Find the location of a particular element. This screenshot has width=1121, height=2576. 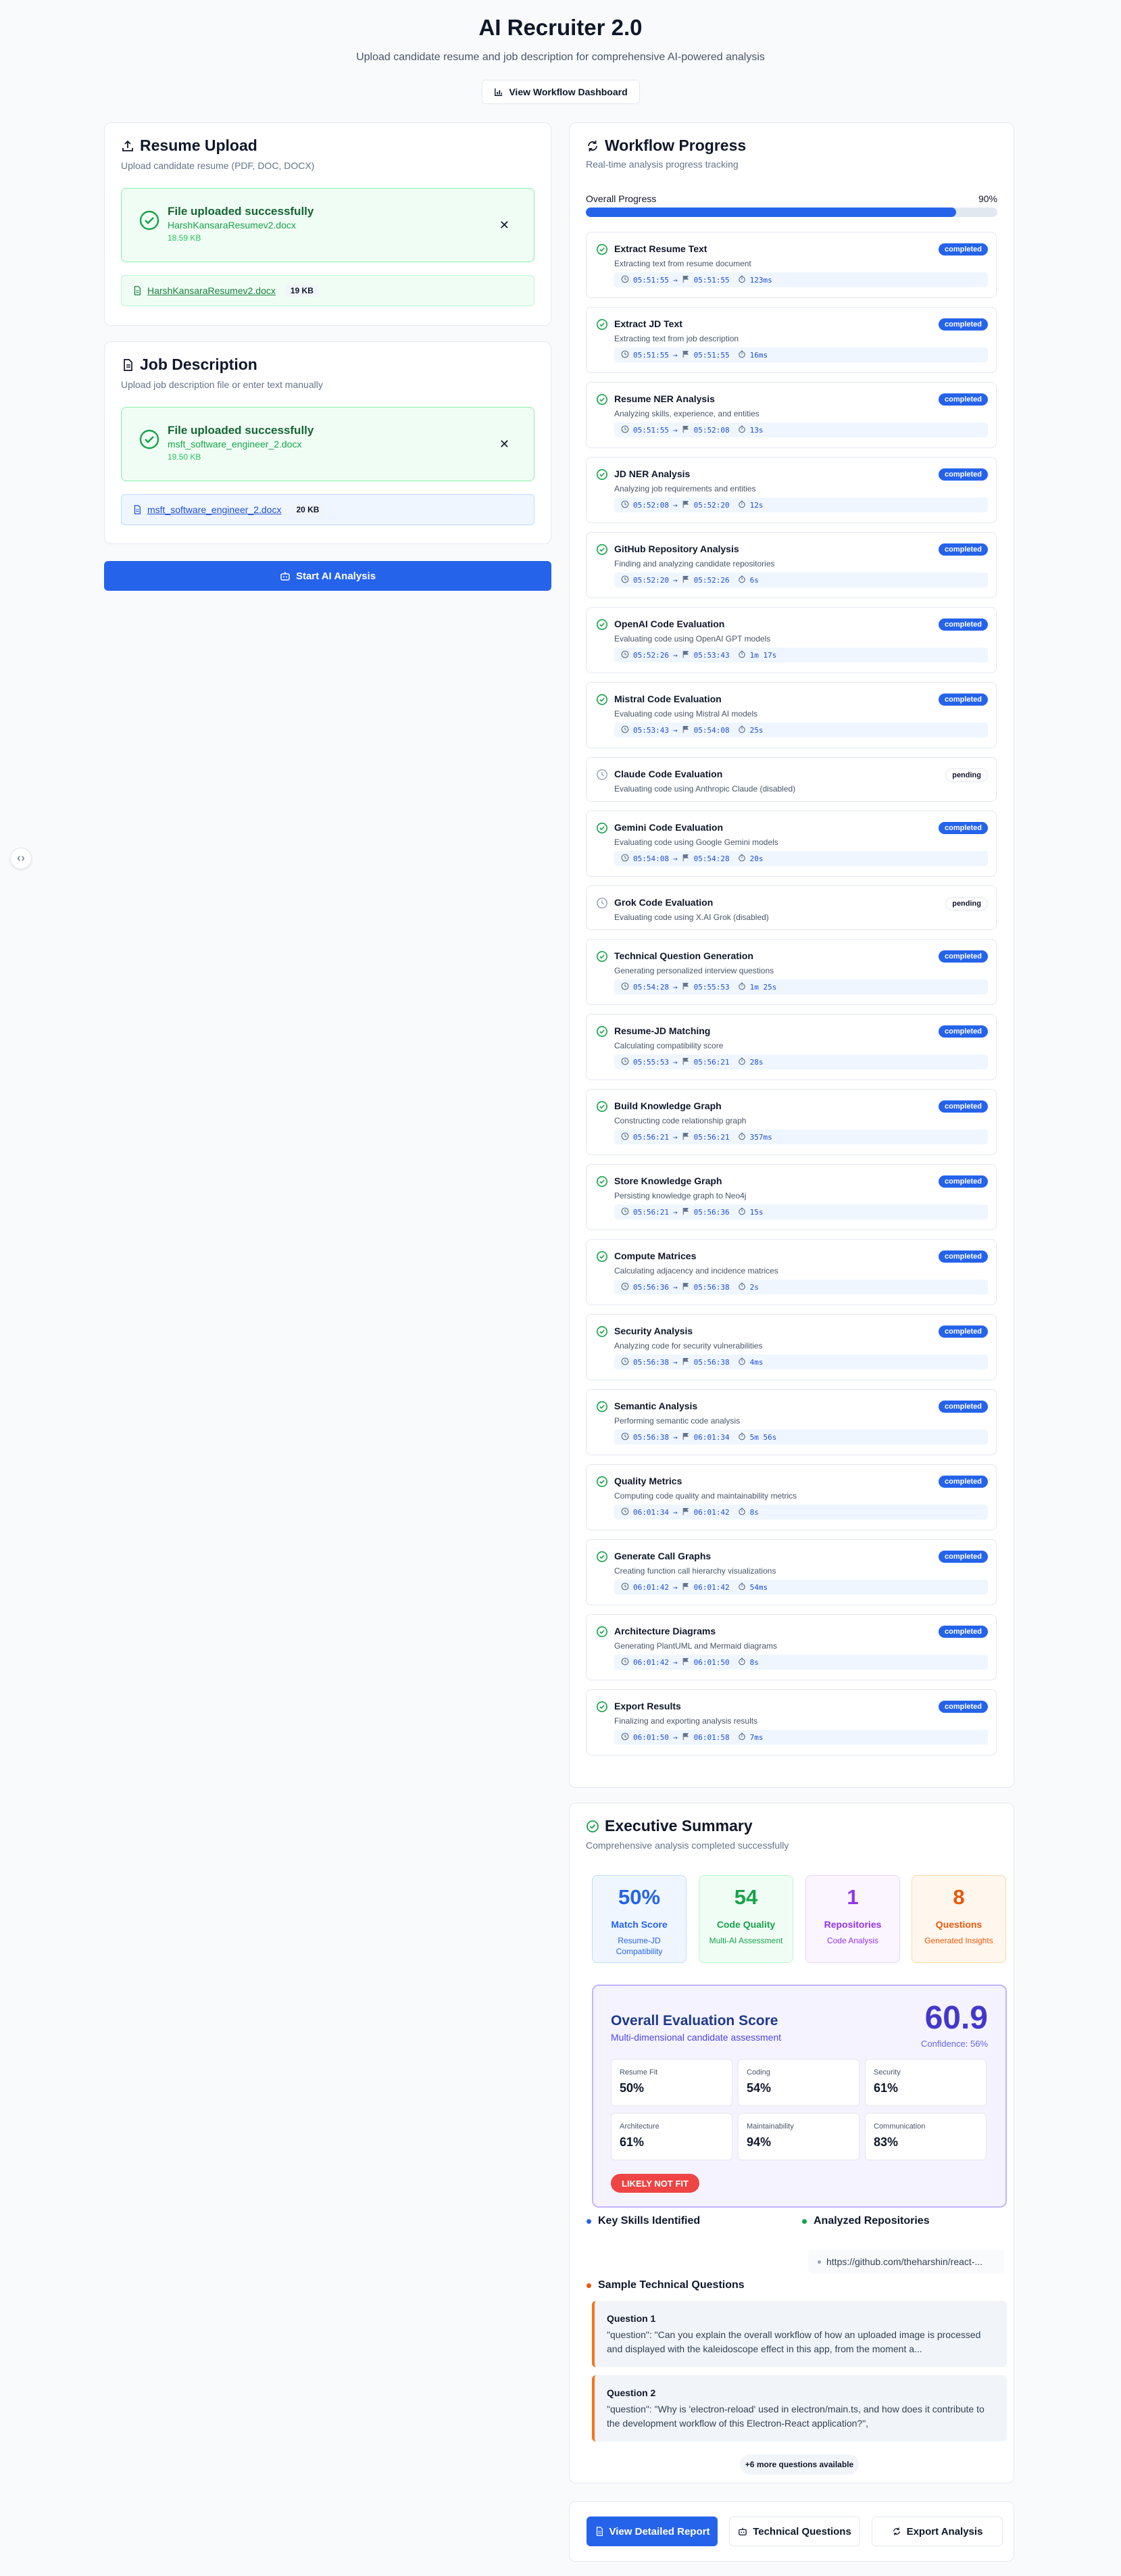

question-title: Question 2 is located at coordinates (631, 2392).